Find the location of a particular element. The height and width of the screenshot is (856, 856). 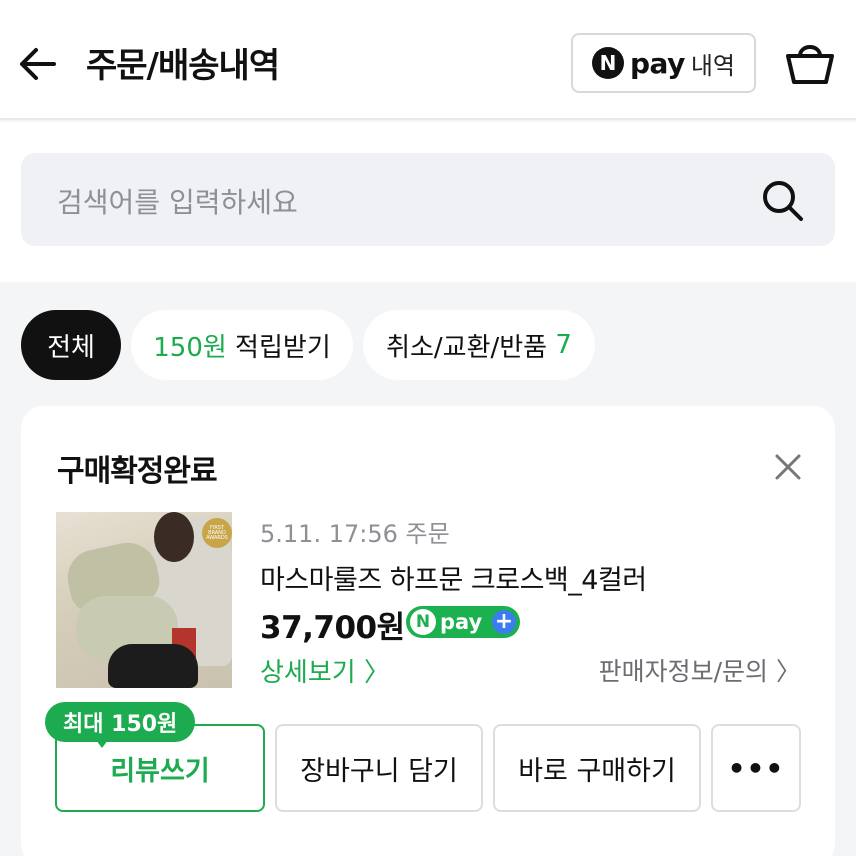

award-badge-icon: FIRST BRAND AWARDS is located at coordinates (217, 533).